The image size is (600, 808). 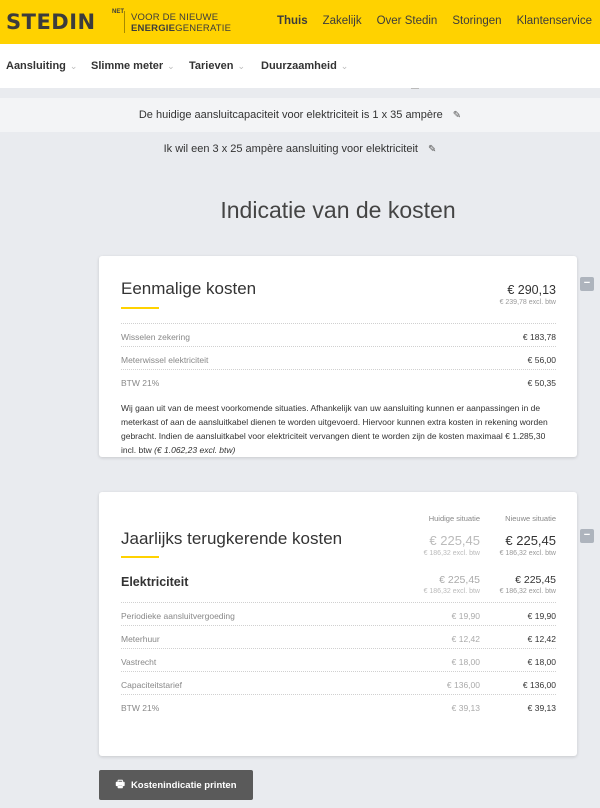 I want to click on section-current-excl: € 186,32 excl. btw, so click(x=451, y=591).